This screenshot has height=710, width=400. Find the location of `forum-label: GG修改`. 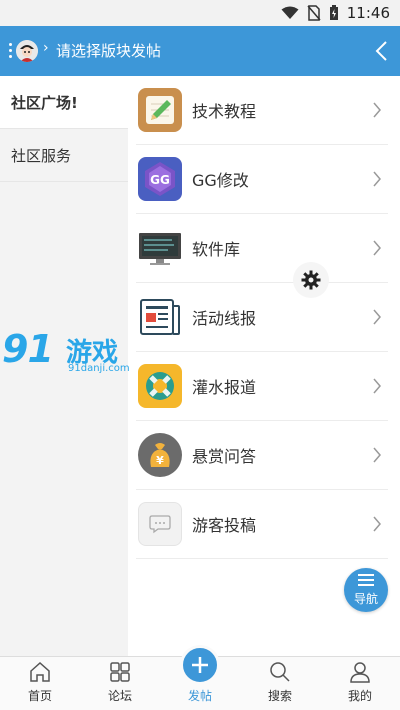

forum-label: GG修改 is located at coordinates (220, 180).